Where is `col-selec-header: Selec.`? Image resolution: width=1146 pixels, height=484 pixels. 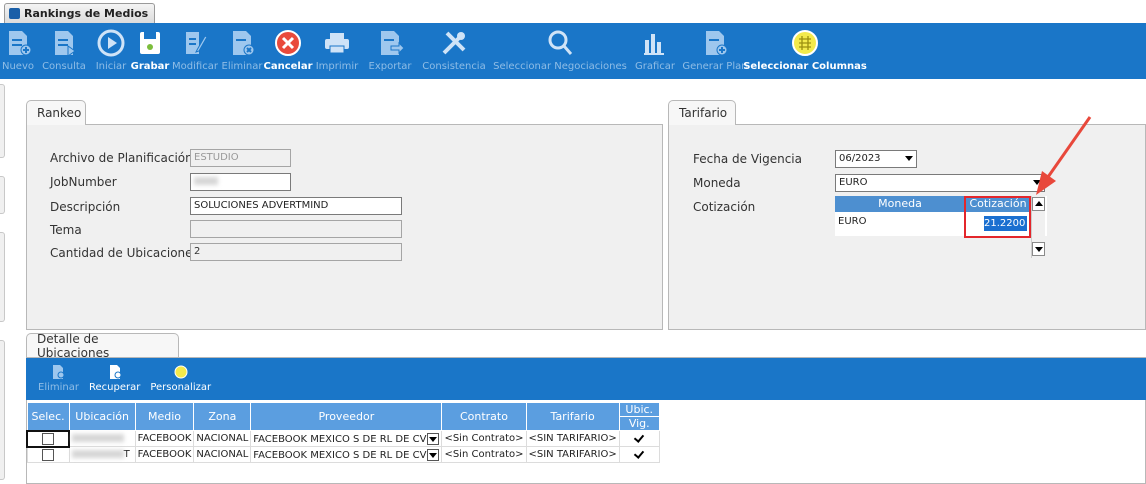 col-selec-header: Selec. is located at coordinates (48, 416).